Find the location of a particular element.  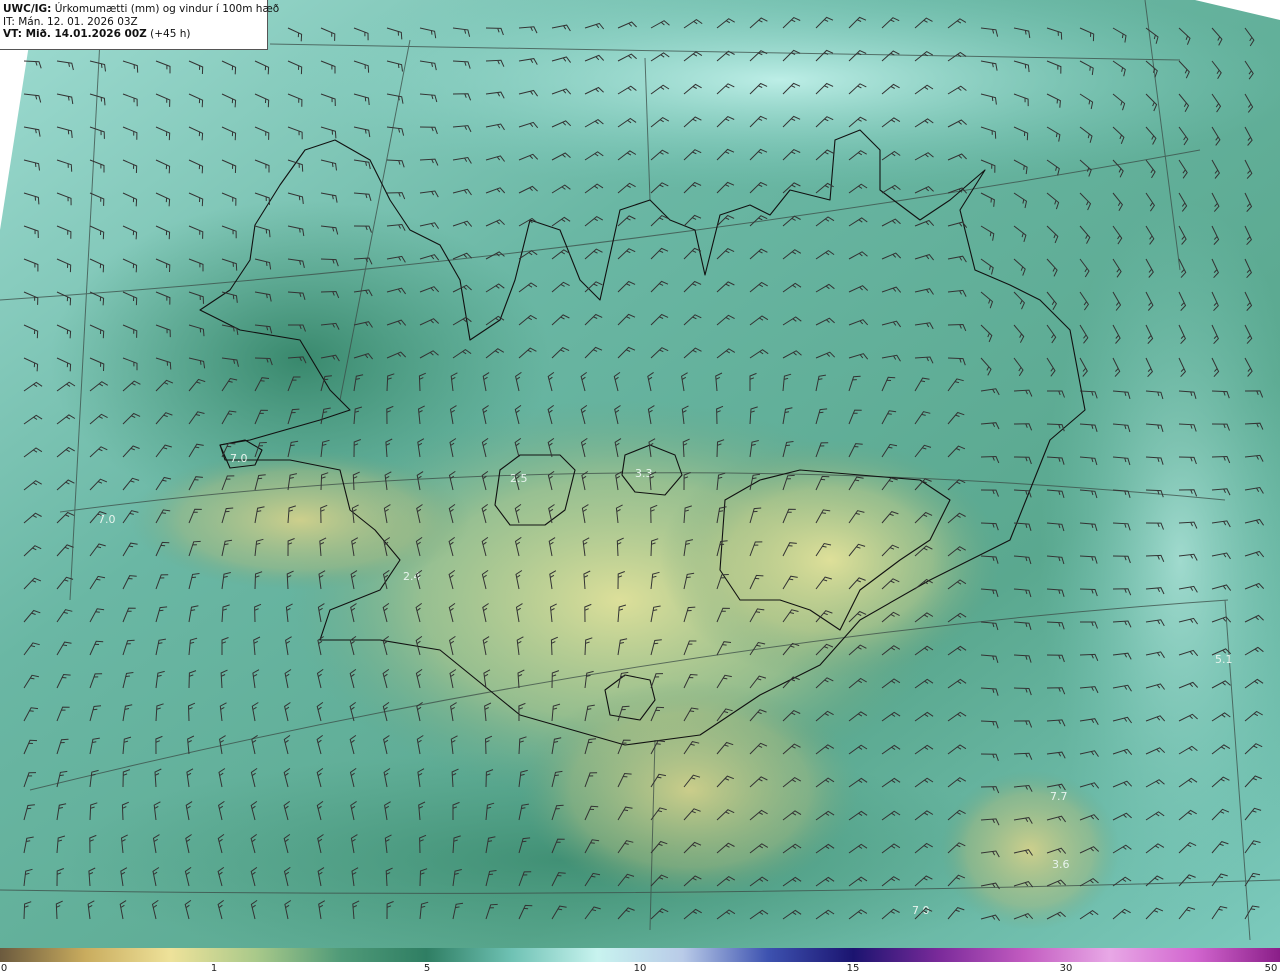

value-label-8: 7.0 is located at coordinates (921, 910).